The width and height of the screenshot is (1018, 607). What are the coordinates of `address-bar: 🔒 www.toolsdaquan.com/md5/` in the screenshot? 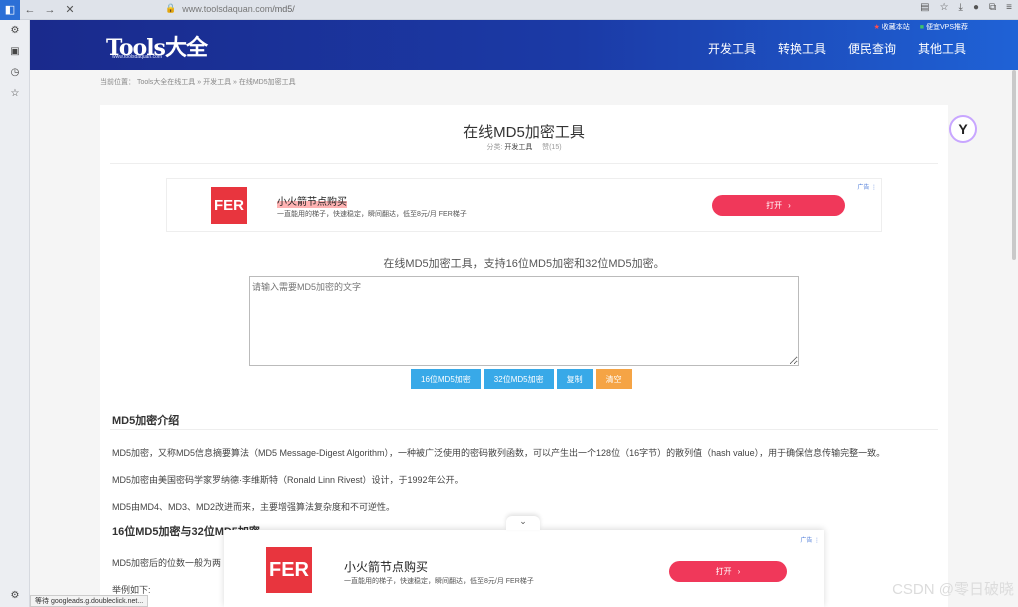 It's located at (230, 8).